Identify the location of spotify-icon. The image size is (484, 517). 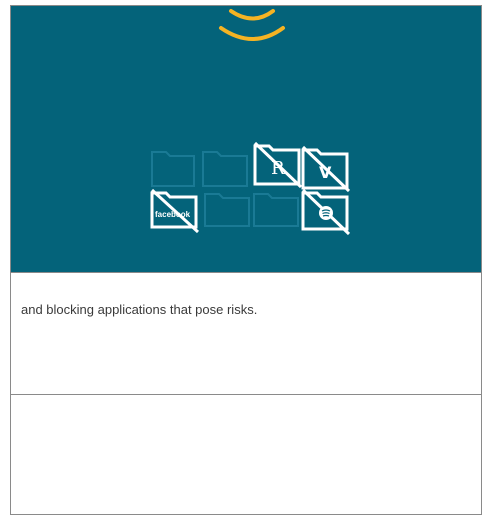
(326, 213).